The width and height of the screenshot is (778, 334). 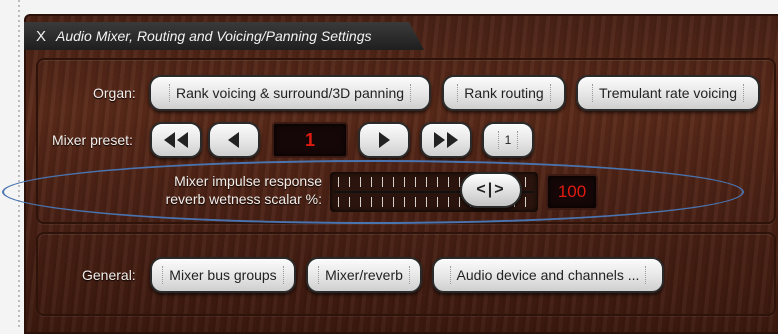 What do you see at coordinates (109, 275) in the screenshot?
I see `general-label: General:` at bounding box center [109, 275].